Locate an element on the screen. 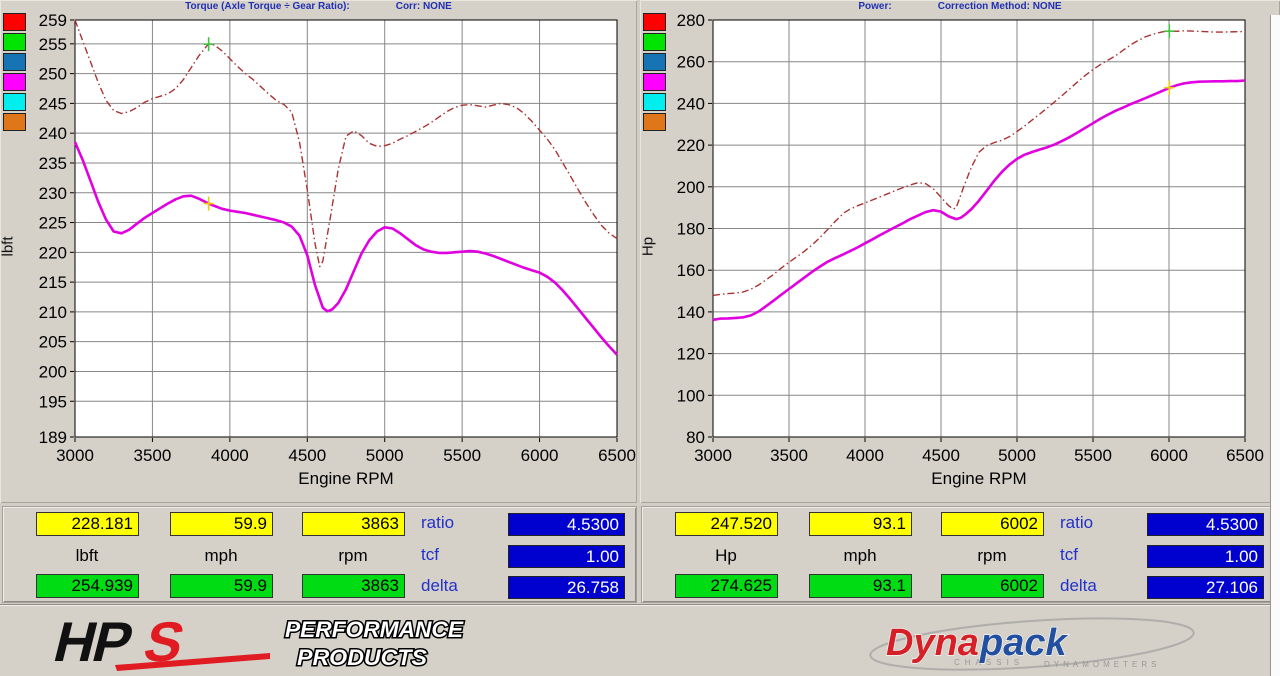  svg-text: 210 is located at coordinates (53, 312).